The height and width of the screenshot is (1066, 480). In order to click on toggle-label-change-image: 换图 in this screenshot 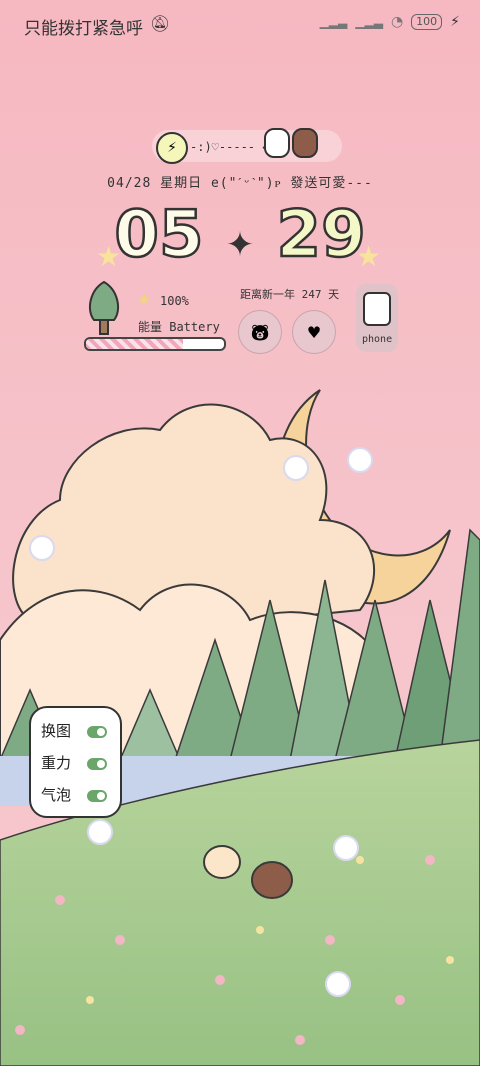, I will do `click(56, 731)`.